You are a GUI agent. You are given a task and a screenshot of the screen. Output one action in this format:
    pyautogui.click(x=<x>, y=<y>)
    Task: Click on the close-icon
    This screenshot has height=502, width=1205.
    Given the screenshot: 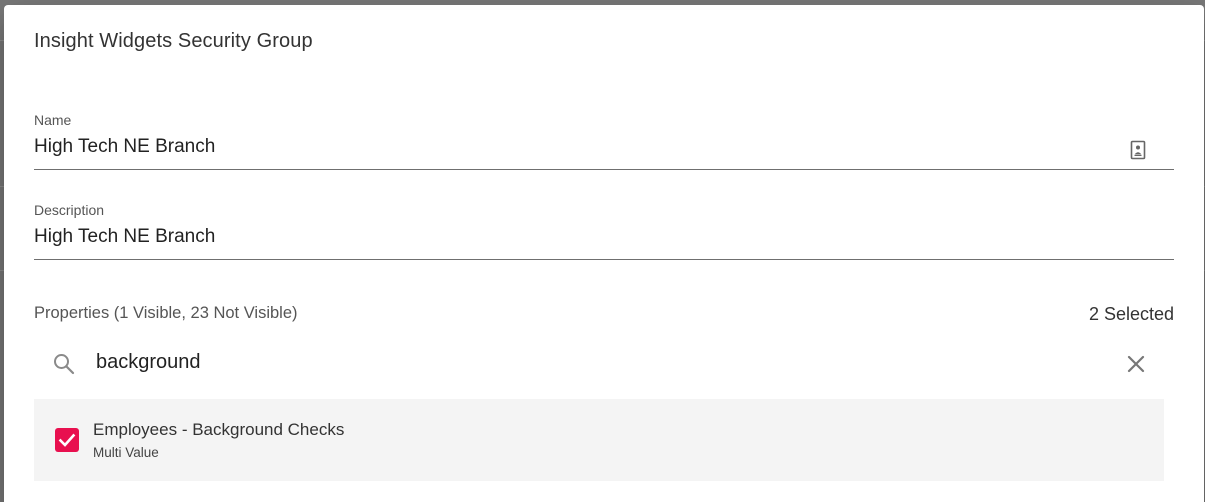 What is the action you would take?
    pyautogui.click(x=1136, y=364)
    